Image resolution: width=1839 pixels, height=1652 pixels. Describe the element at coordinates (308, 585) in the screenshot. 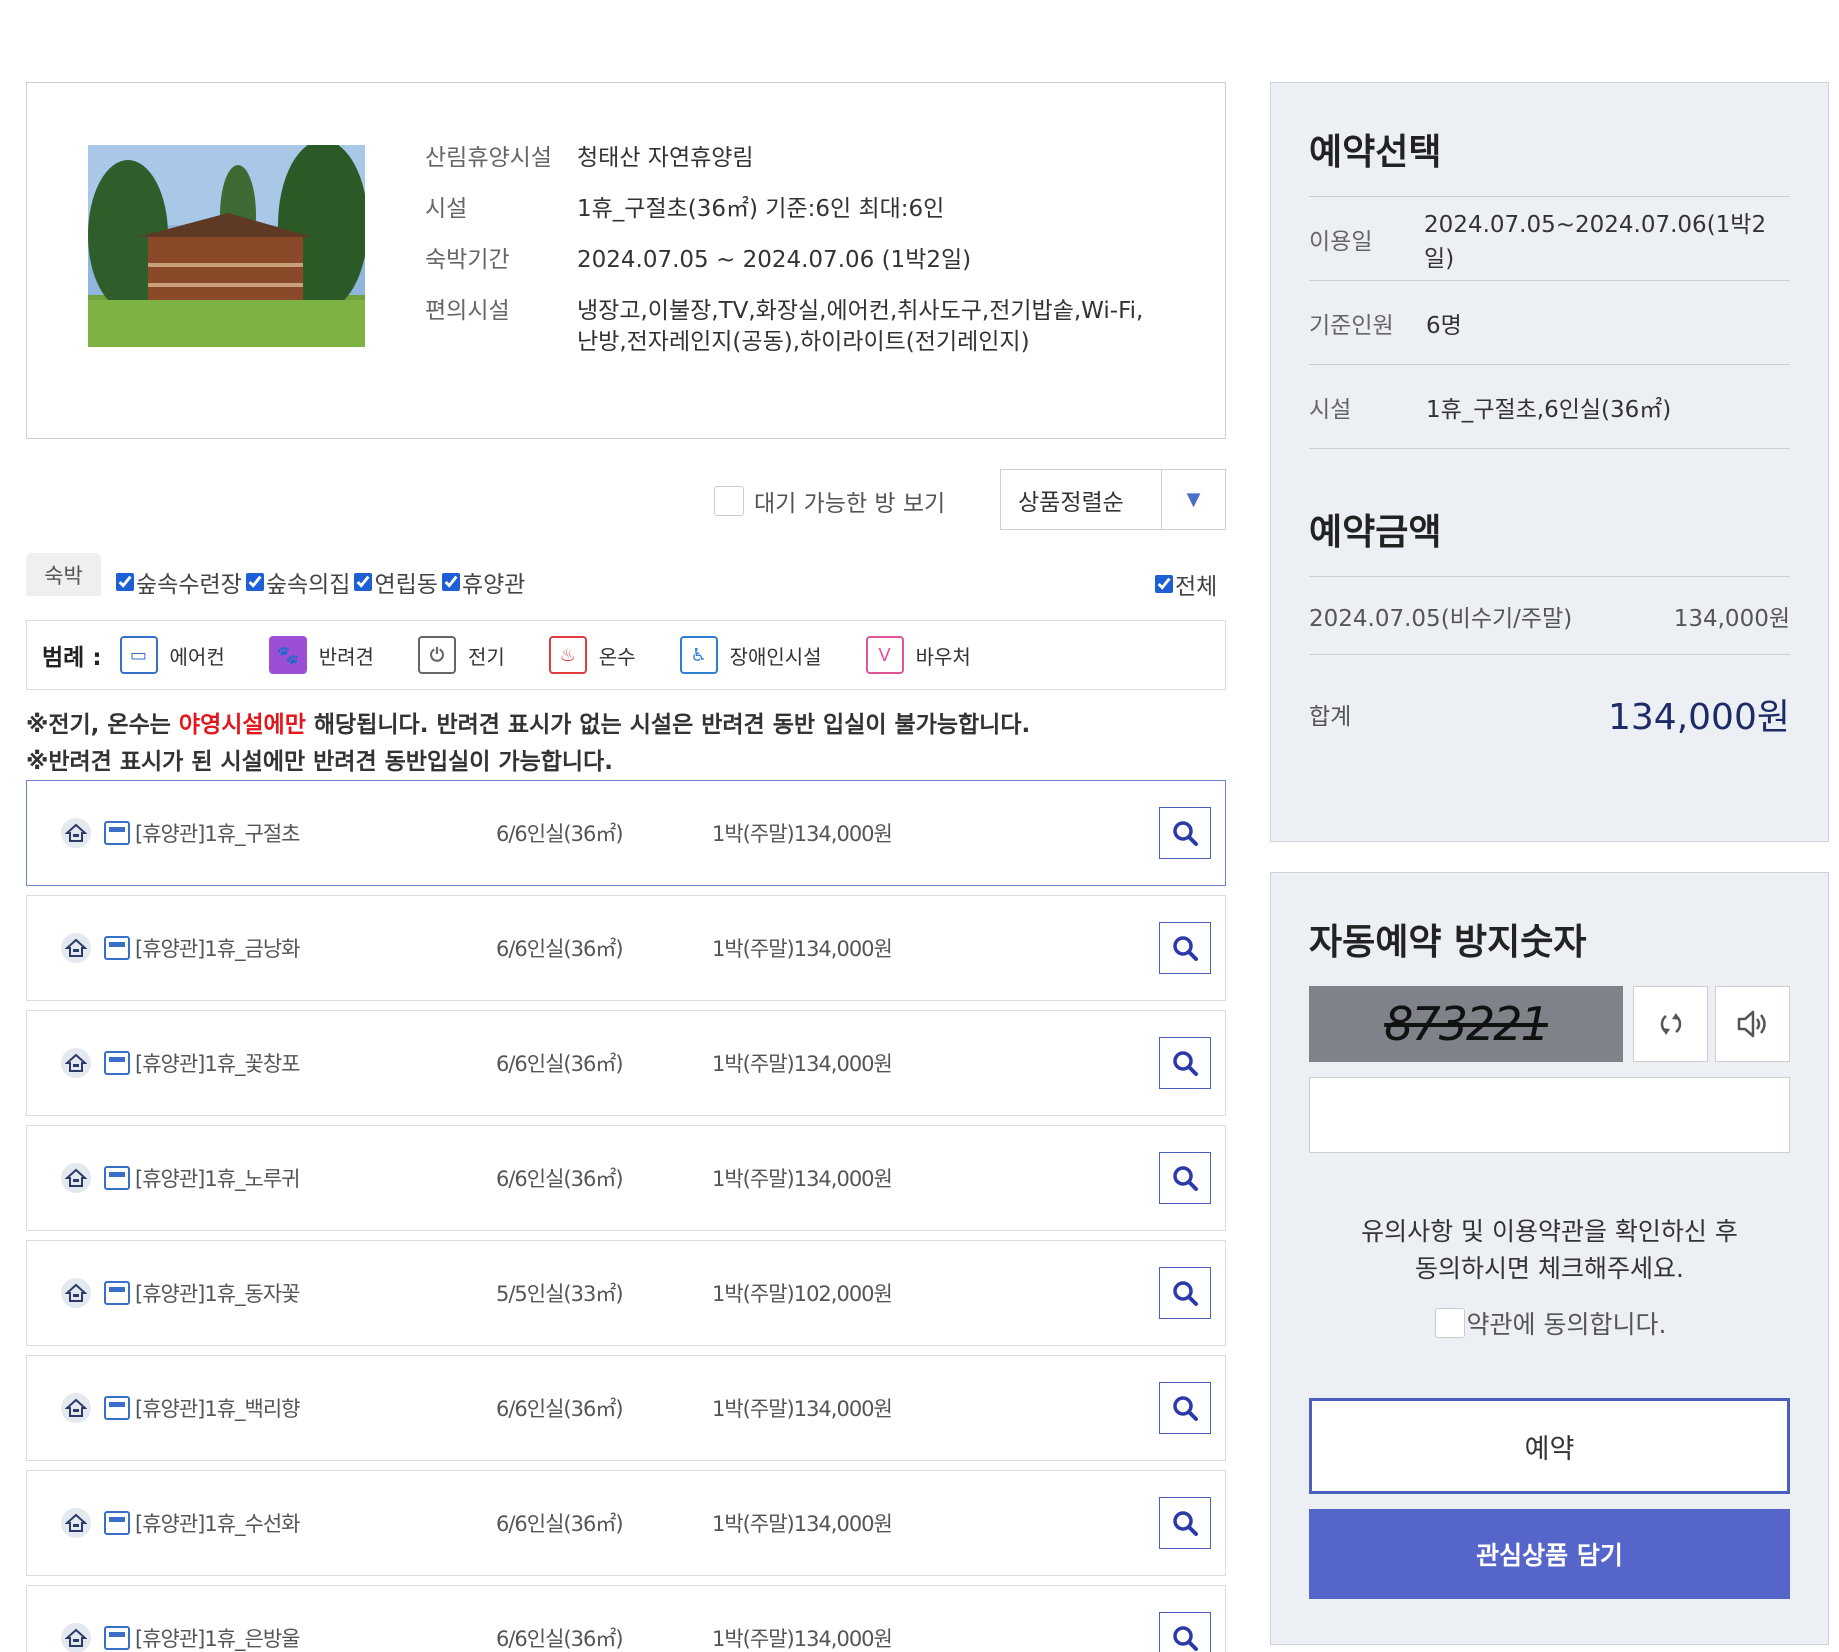

I see `filter-label: 숲속의집` at that location.